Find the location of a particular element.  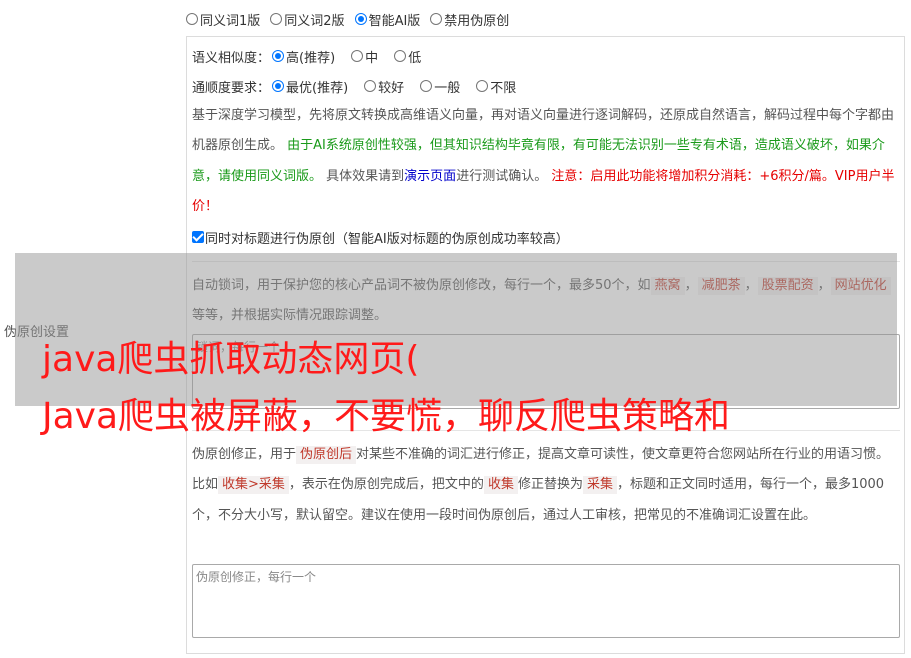

fluency-option-best: 最优(推荐) is located at coordinates (310, 86).